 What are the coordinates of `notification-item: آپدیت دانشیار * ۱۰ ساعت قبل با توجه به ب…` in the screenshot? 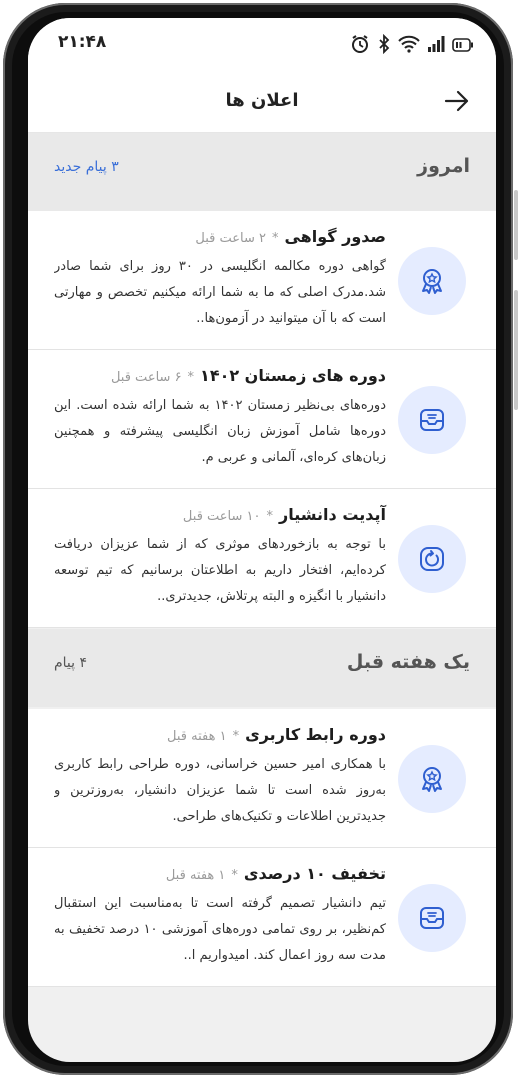 It's located at (262, 558).